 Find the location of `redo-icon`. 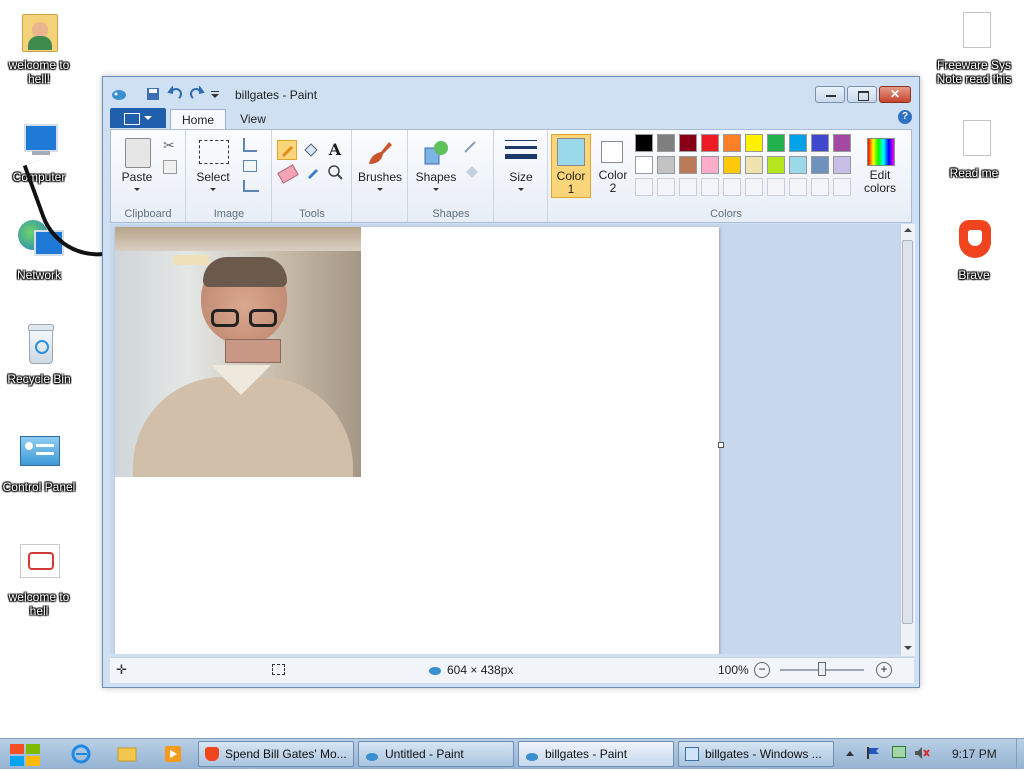

redo-icon is located at coordinates (197, 93).